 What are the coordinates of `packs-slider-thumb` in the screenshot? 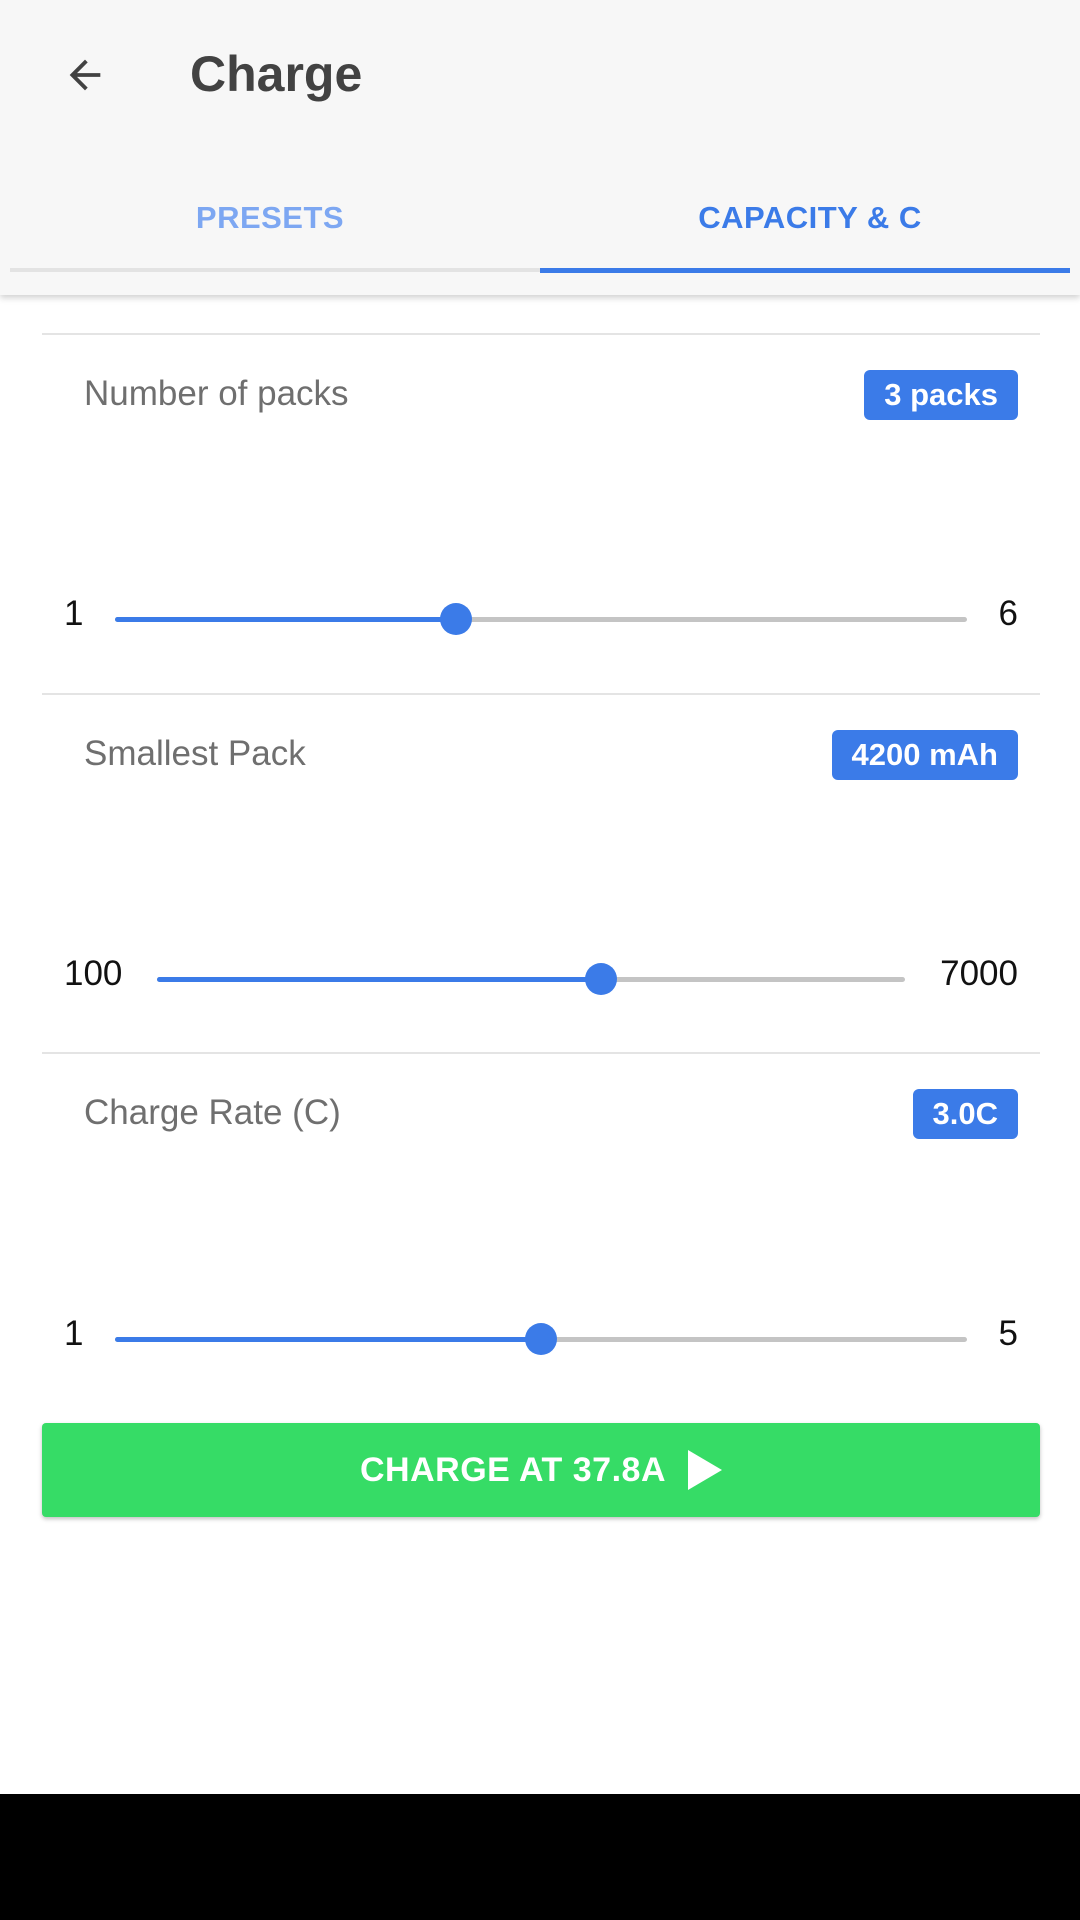 It's located at (455, 619).